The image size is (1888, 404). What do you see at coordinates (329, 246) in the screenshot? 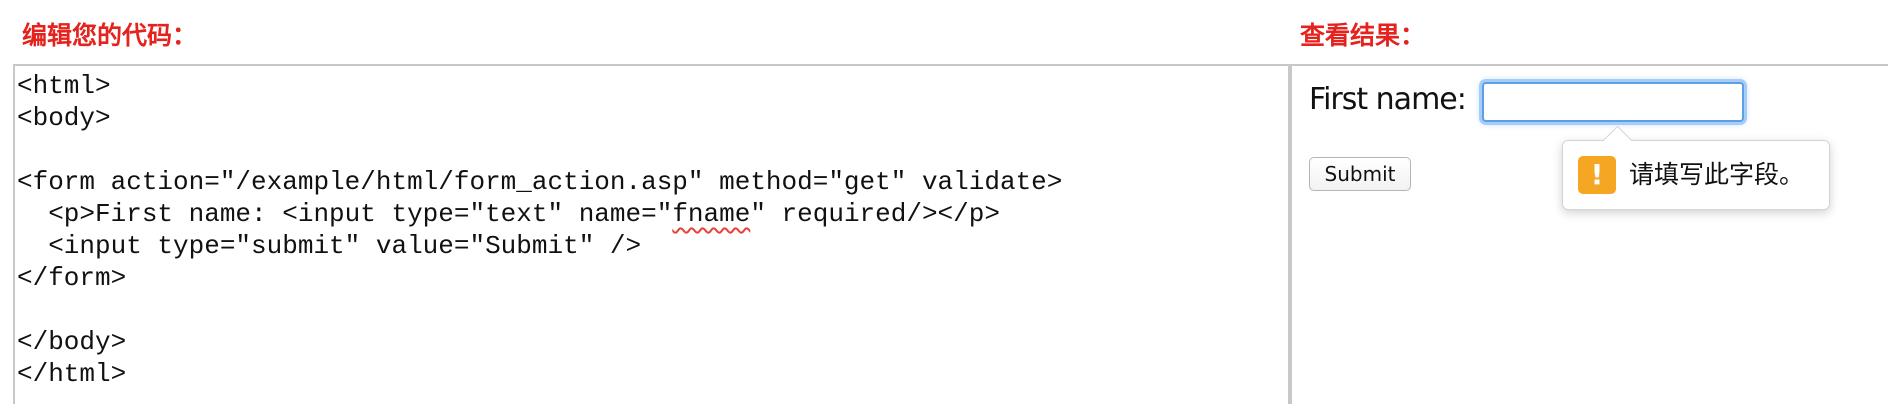
I see `code-line: <input type="submit" value="Submit" />` at bounding box center [329, 246].